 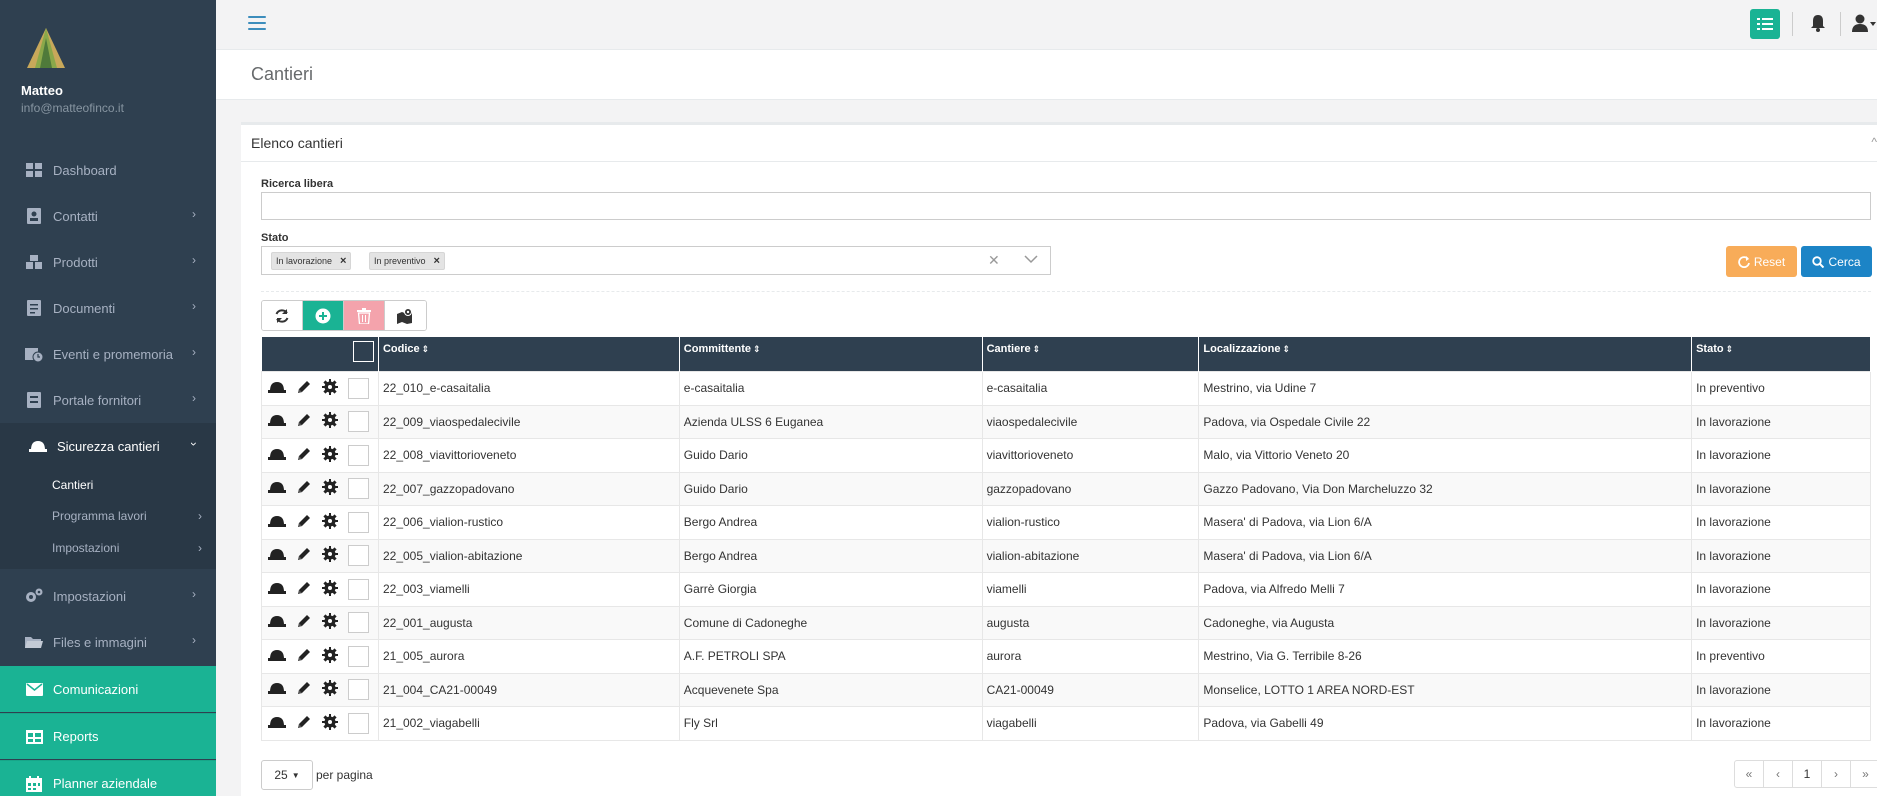 What do you see at coordinates (108, 596) in the screenshot?
I see `nav-impostazioni: Impostazioni ›` at bounding box center [108, 596].